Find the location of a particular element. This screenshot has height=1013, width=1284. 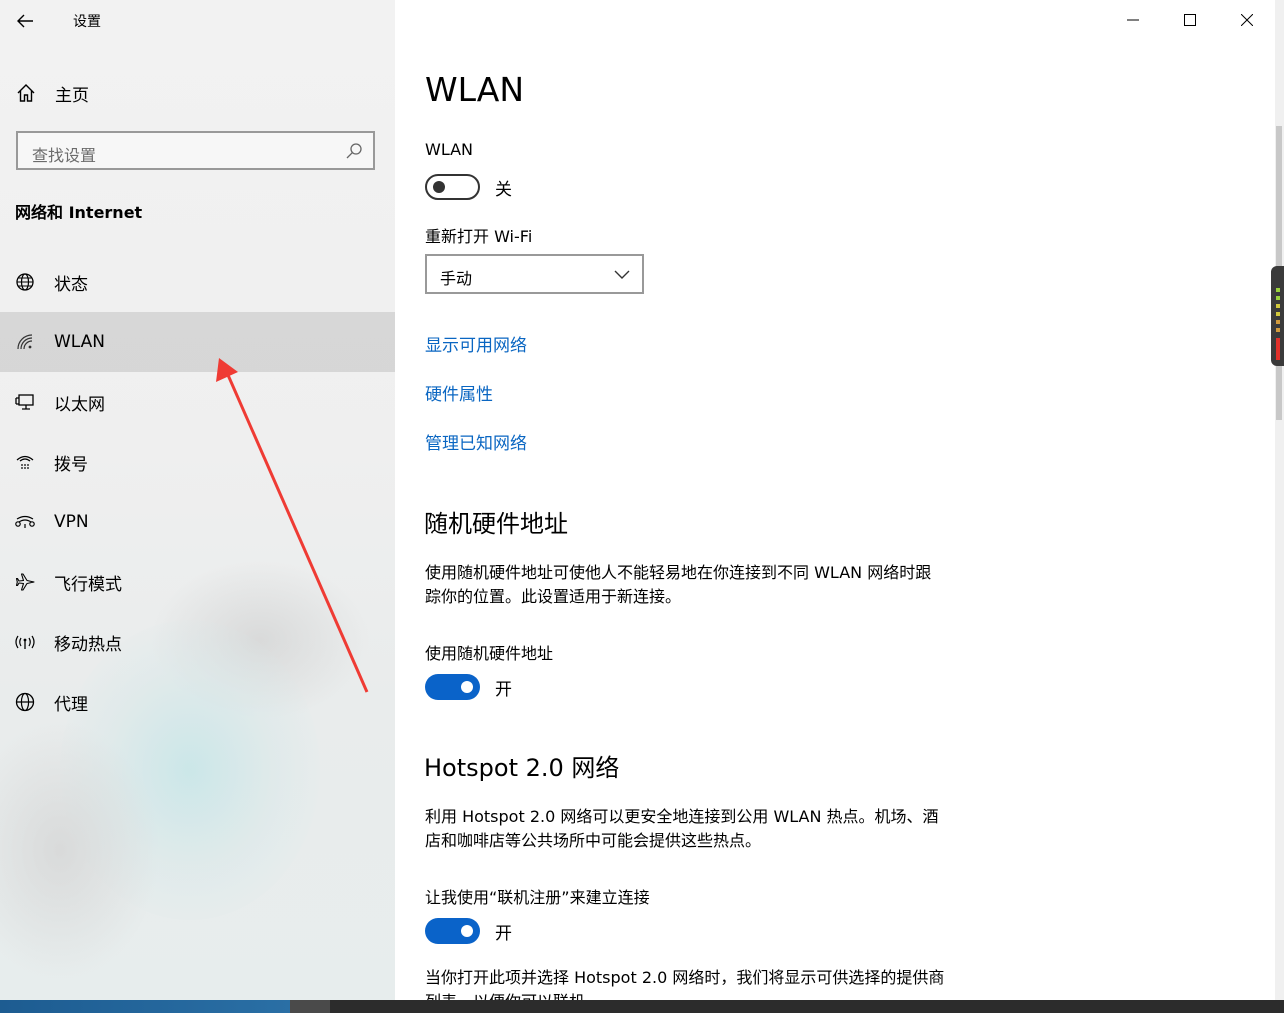

hotspot-toggle-row: 开 is located at coordinates (468, 931).